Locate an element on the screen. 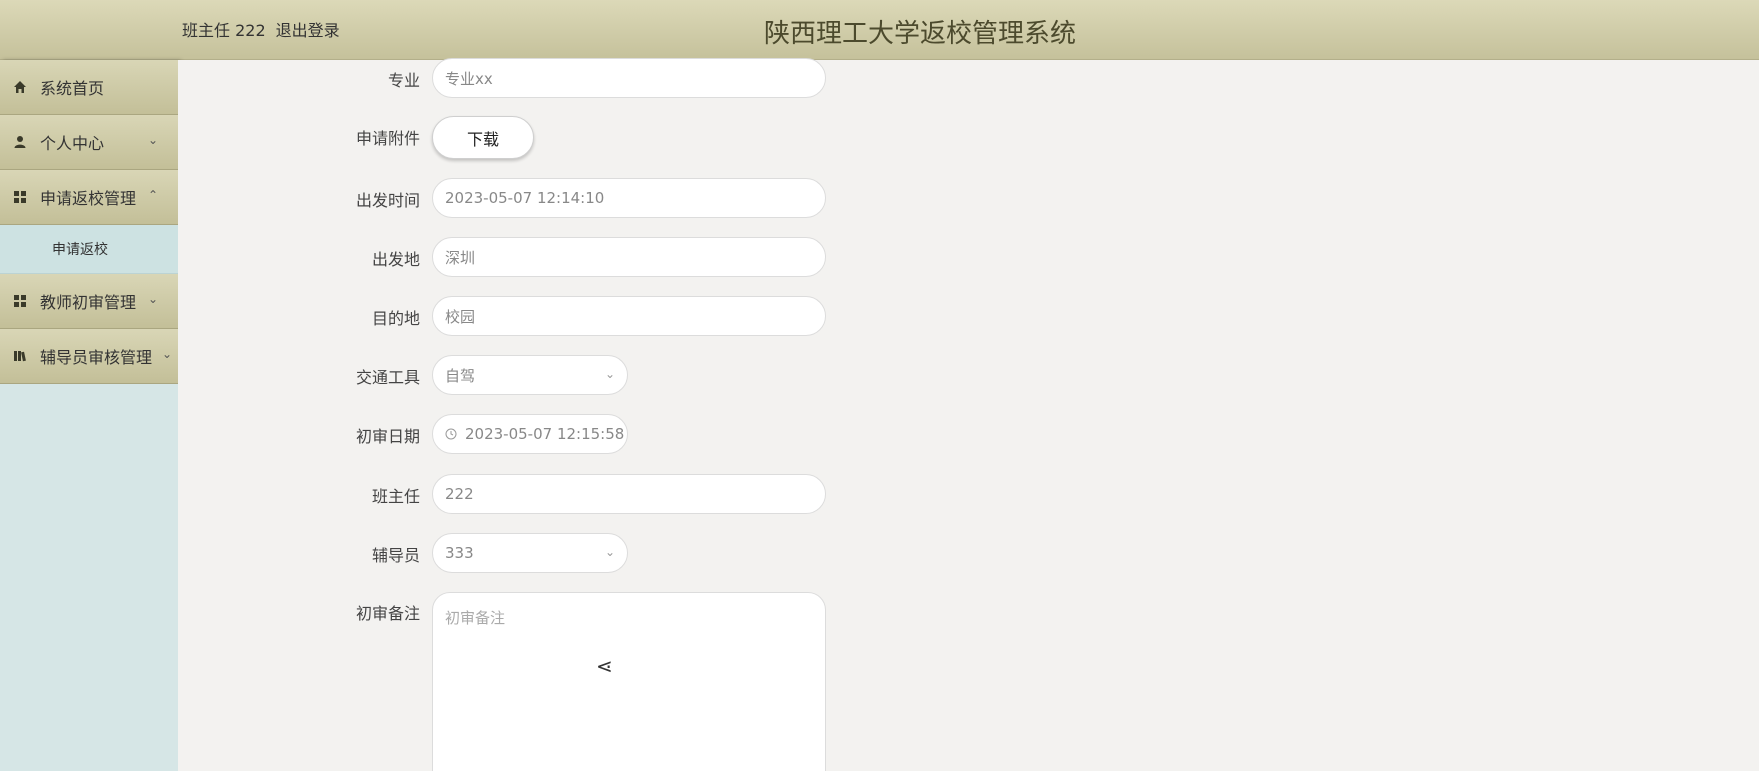  counselor-value: 333 is located at coordinates (459, 553).